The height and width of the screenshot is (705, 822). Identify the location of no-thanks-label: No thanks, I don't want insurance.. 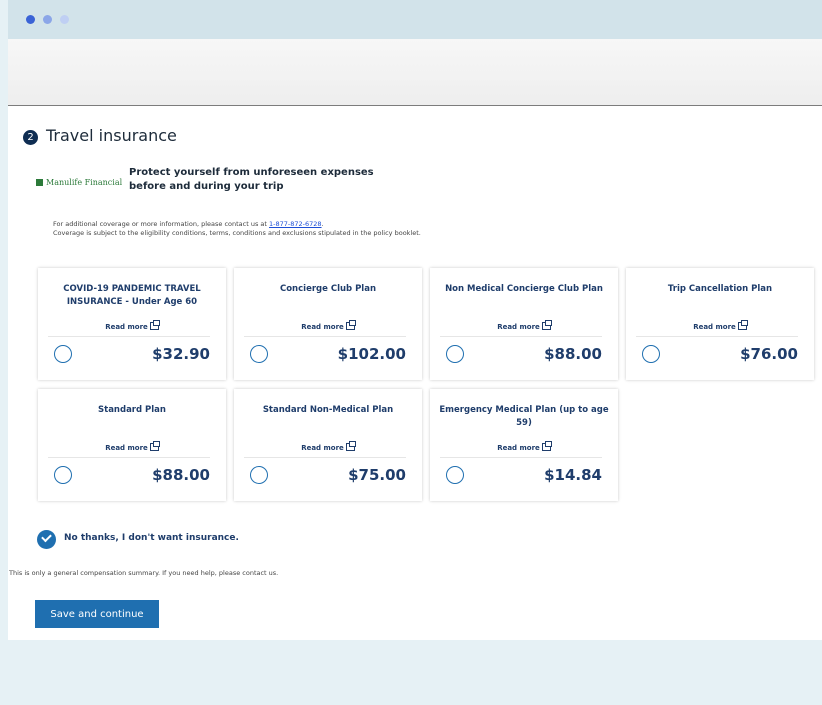
(151, 538).